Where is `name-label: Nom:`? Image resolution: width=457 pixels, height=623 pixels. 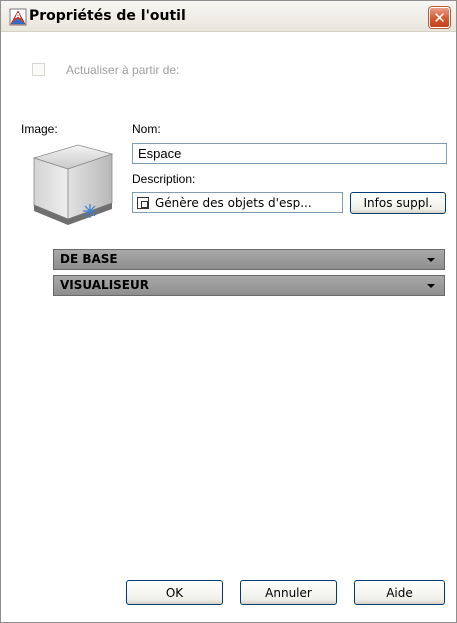 name-label: Nom: is located at coordinates (146, 129).